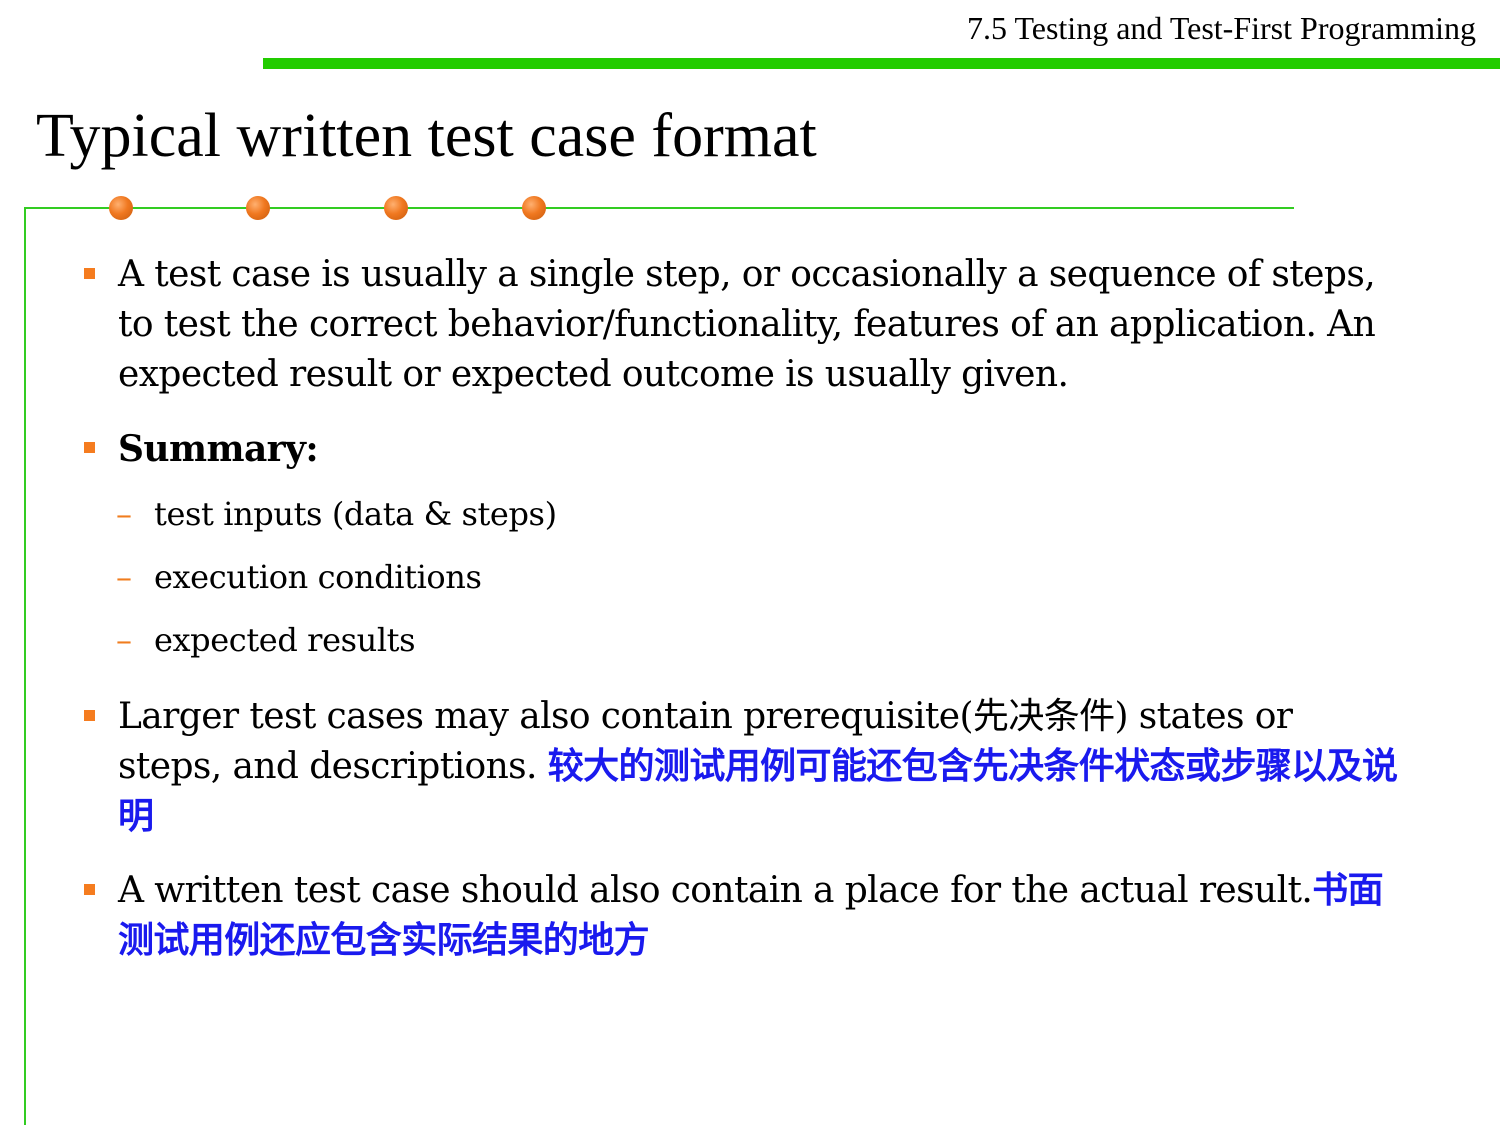 Image resolution: width=1500 pixels, height=1125 pixels. I want to click on sub-bullet-text: expected results, so click(285, 640).